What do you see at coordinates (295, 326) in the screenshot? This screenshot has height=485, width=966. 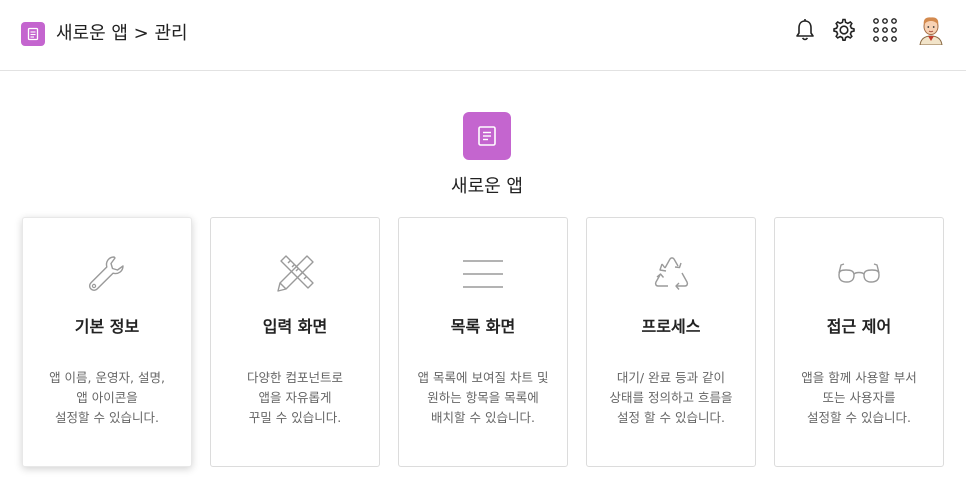 I see `card-title: 입력 화면` at bounding box center [295, 326].